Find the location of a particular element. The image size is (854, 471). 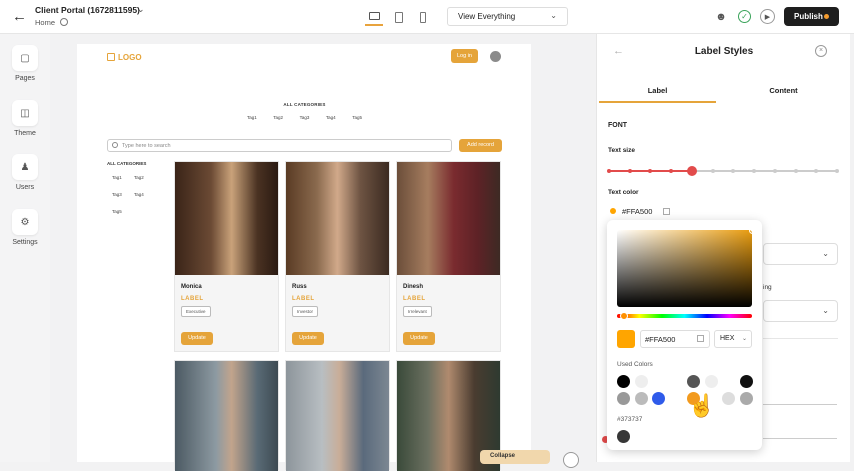

site-logo: LOGO is located at coordinates (124, 57).